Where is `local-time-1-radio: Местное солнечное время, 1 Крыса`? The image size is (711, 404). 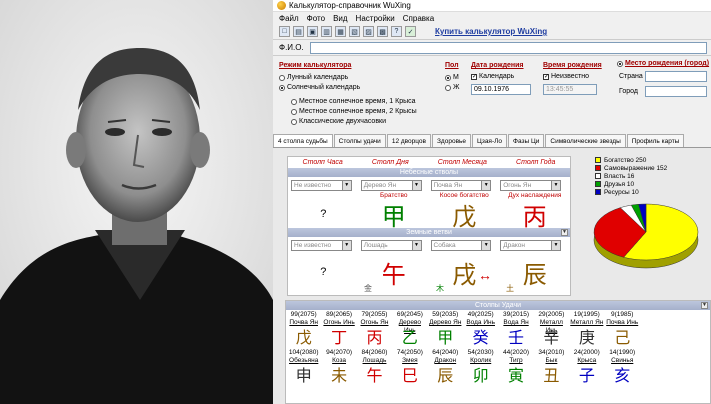 local-time-1-radio: Местное солнечное время, 1 Крыса is located at coordinates (353, 101).